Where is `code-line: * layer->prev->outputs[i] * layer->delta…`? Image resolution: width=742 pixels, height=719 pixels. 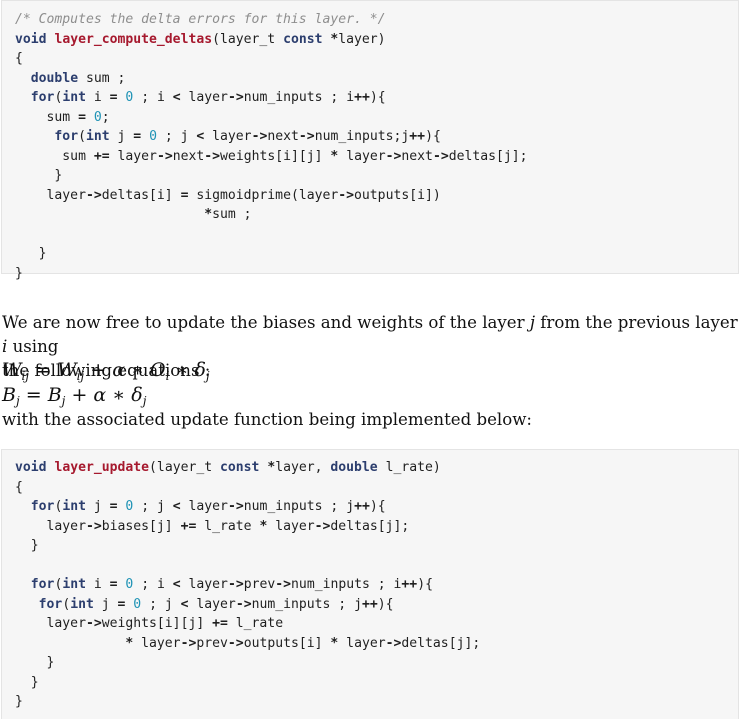 code-line: * layer->prev->outputs[i] * layer->delta… is located at coordinates (303, 643).